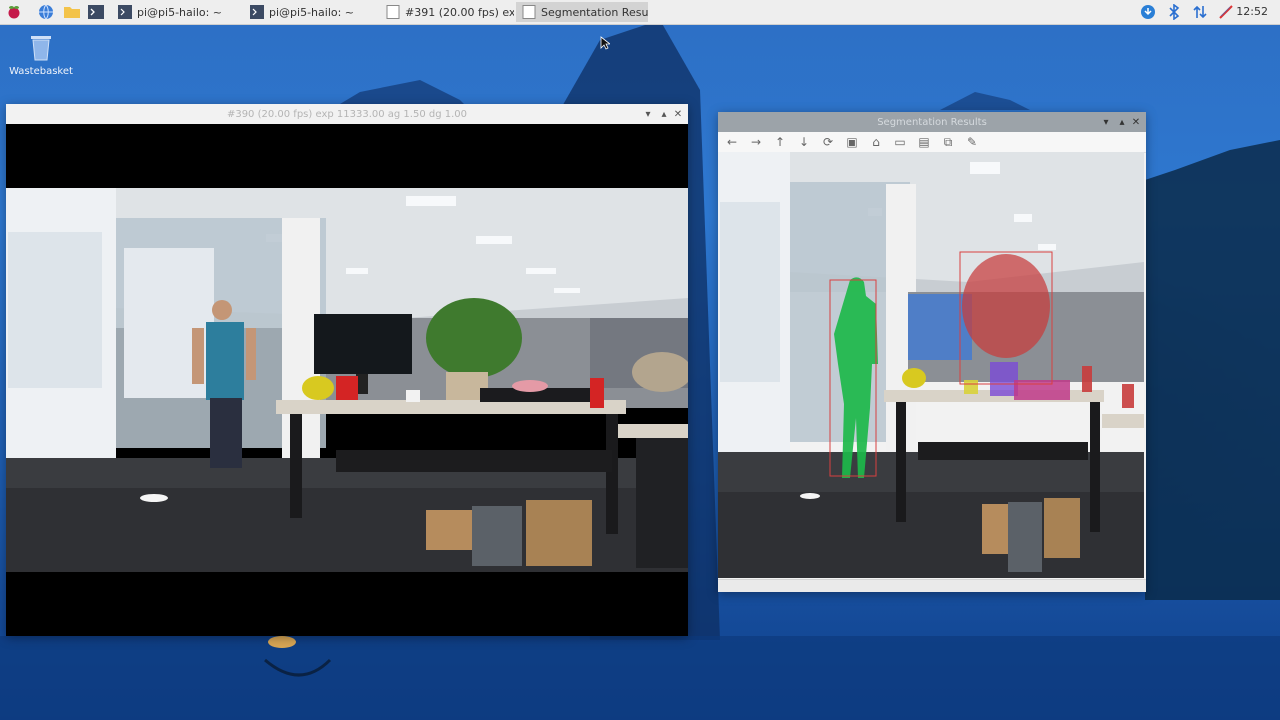  I want to click on window-statusbar, so click(932, 585).